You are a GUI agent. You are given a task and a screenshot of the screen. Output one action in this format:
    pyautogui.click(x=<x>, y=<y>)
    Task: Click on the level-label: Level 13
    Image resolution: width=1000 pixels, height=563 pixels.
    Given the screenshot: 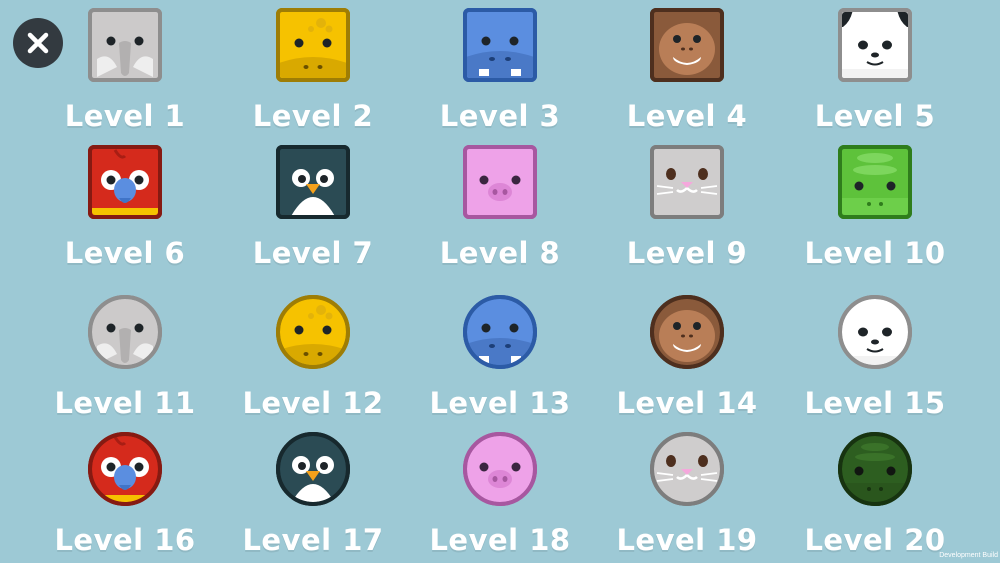 What is the action you would take?
    pyautogui.click(x=500, y=403)
    